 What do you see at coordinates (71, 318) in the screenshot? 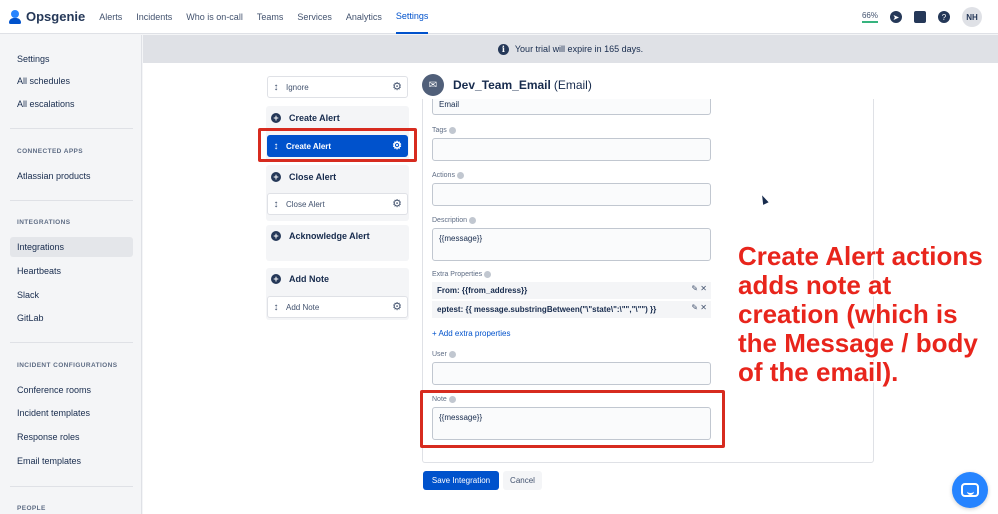
I see `sidebar-item-gitlab: GitLab` at bounding box center [71, 318].